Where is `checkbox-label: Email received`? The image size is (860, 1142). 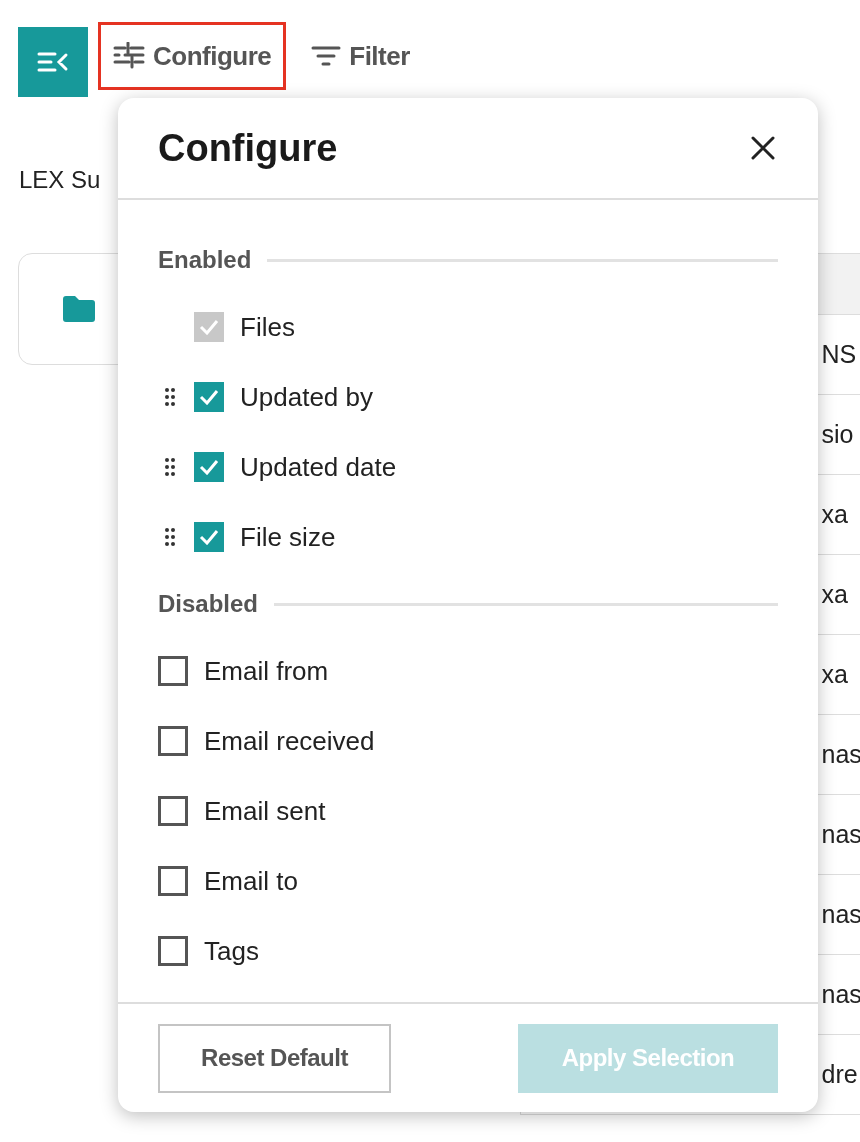
checkbox-label: Email received is located at coordinates (289, 741).